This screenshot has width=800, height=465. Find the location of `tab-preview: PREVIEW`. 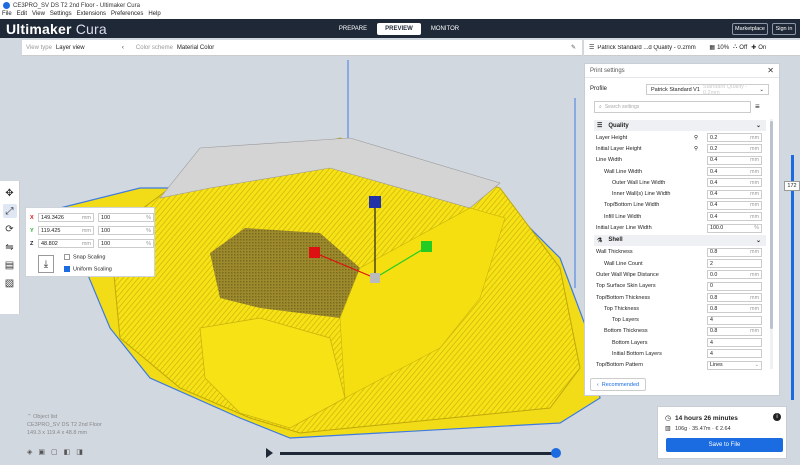

tab-preview: PREVIEW is located at coordinates (399, 29).